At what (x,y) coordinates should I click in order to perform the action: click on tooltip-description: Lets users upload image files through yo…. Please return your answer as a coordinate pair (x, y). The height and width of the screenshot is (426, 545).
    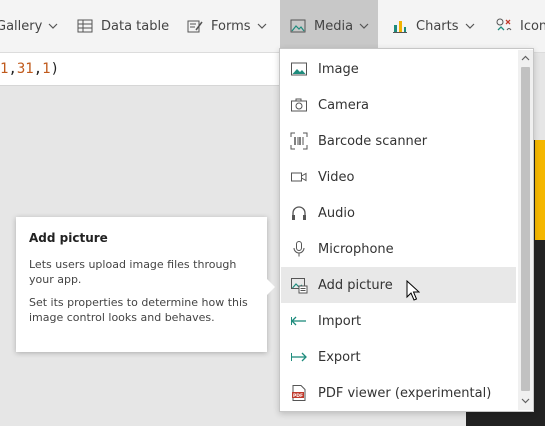
    Looking at the image, I should click on (133, 272).